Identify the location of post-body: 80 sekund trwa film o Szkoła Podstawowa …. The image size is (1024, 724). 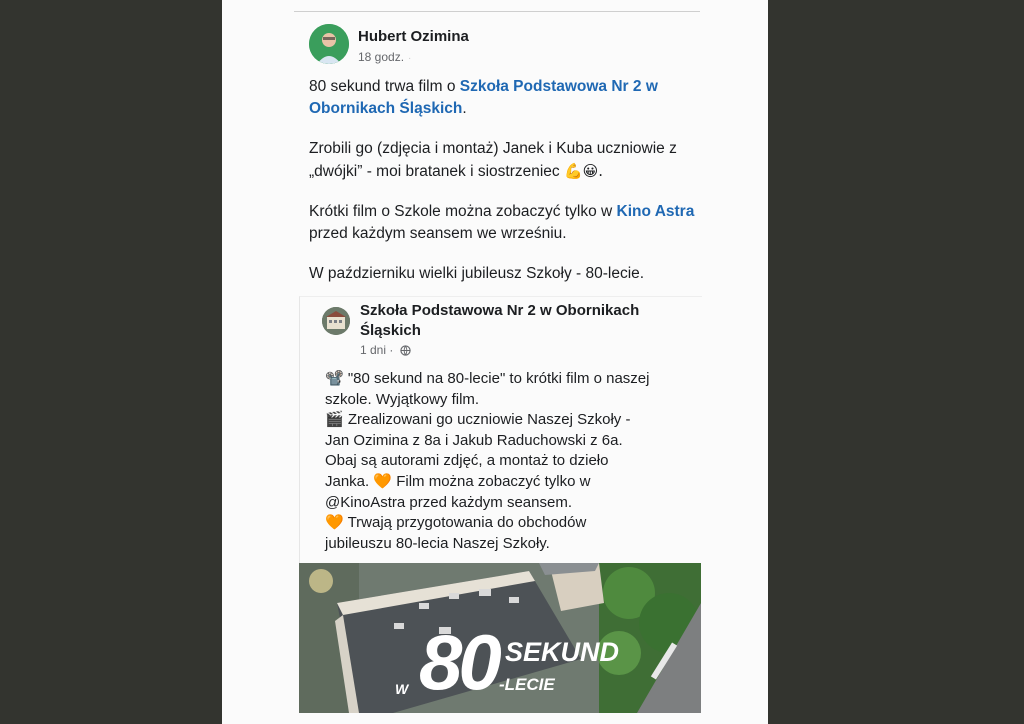
(509, 189).